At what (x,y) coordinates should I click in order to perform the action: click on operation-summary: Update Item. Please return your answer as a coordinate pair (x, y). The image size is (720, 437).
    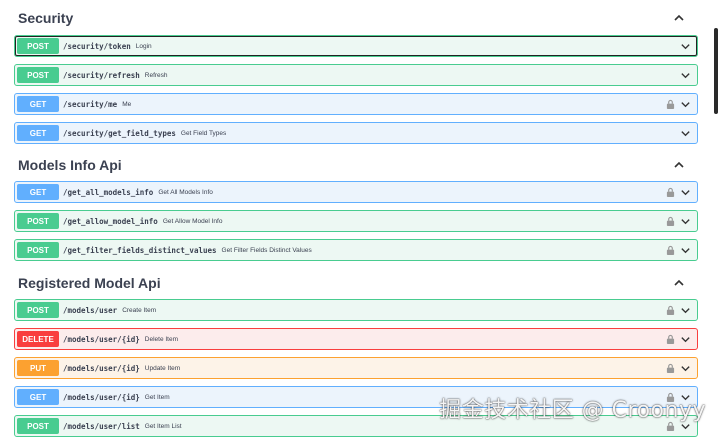
    Looking at the image, I should click on (162, 368).